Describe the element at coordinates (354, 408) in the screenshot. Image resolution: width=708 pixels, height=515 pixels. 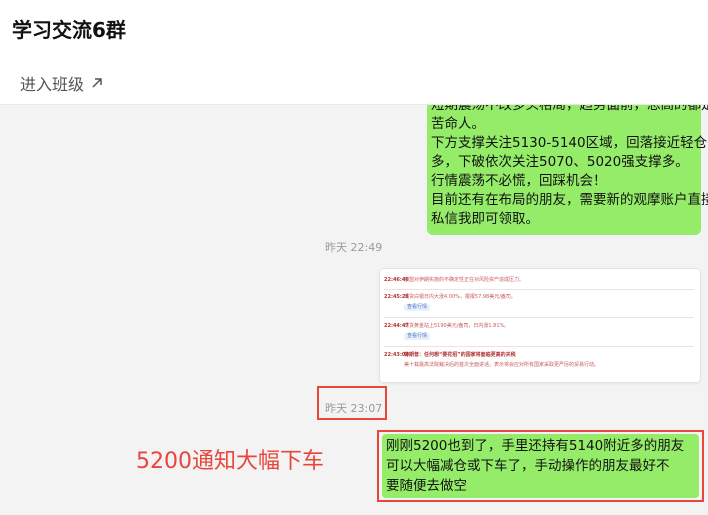
I see `timestamp: 昨天 23:07` at that location.